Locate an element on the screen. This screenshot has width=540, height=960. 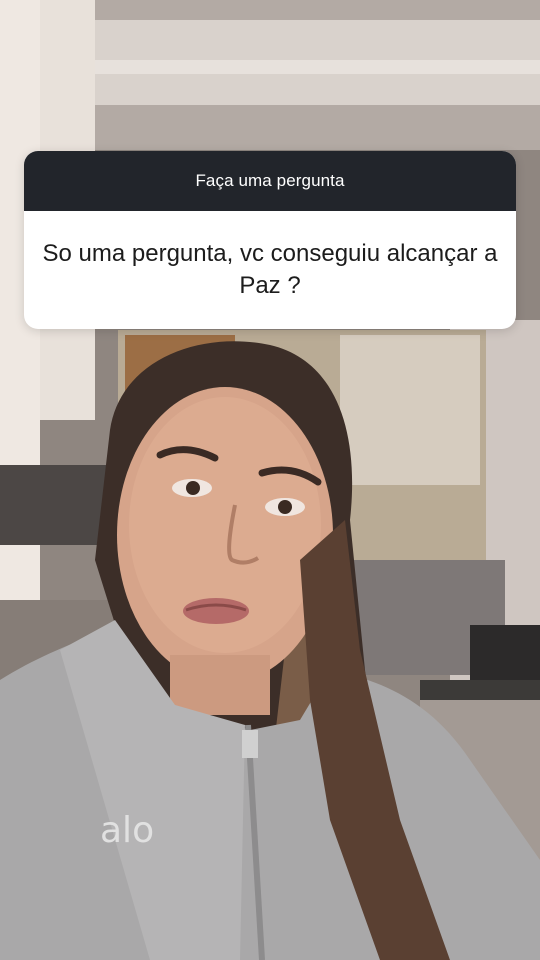
question-sticker-title: Faça uma pergunta is located at coordinates (270, 180).